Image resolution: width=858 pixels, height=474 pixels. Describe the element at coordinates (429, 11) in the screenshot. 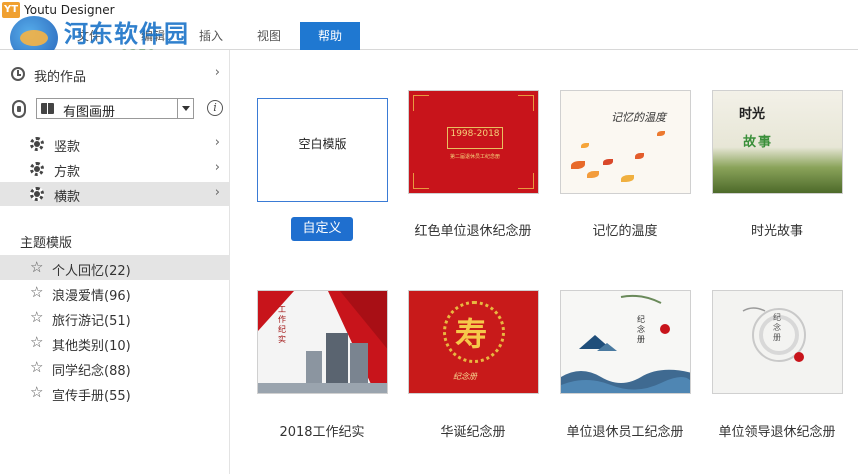

I see `title-bar: YT Youtu Designer` at that location.